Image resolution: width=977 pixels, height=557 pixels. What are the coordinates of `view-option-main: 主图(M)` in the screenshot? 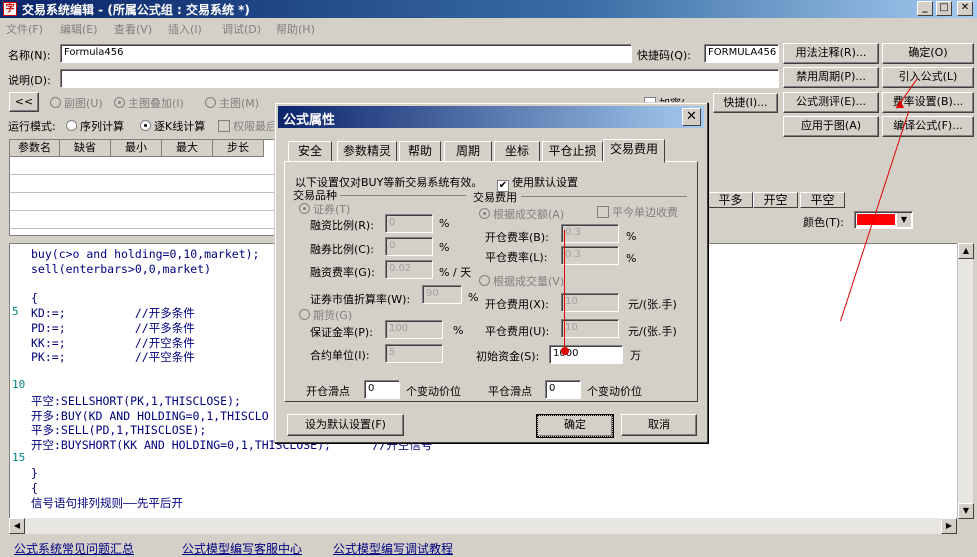 It's located at (232, 103).